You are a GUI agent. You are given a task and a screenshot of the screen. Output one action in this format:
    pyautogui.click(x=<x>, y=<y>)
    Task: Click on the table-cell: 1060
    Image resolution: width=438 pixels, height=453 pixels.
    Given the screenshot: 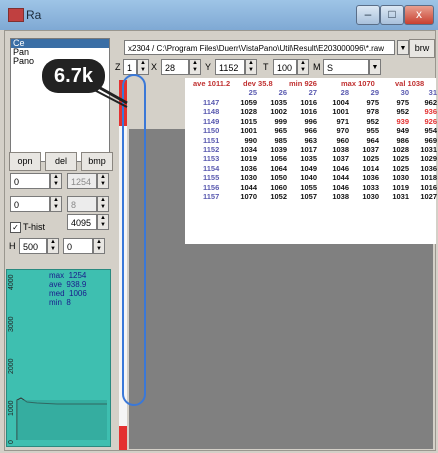 What is the action you would take?
    pyautogui.click(x=275, y=187)
    